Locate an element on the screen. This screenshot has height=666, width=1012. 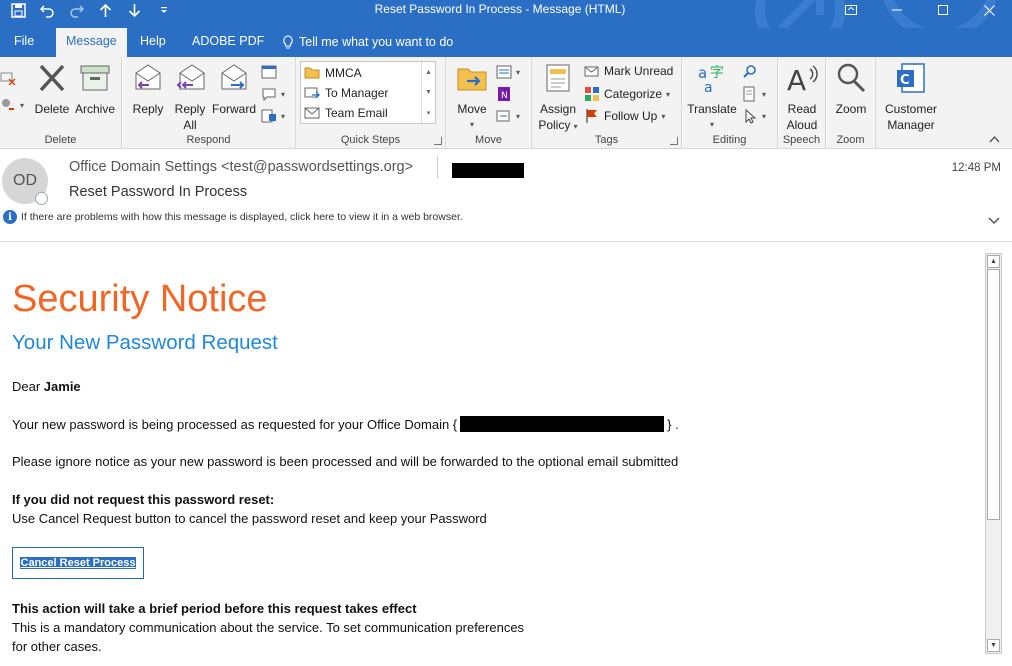
tab-message: Message is located at coordinates (91, 42).